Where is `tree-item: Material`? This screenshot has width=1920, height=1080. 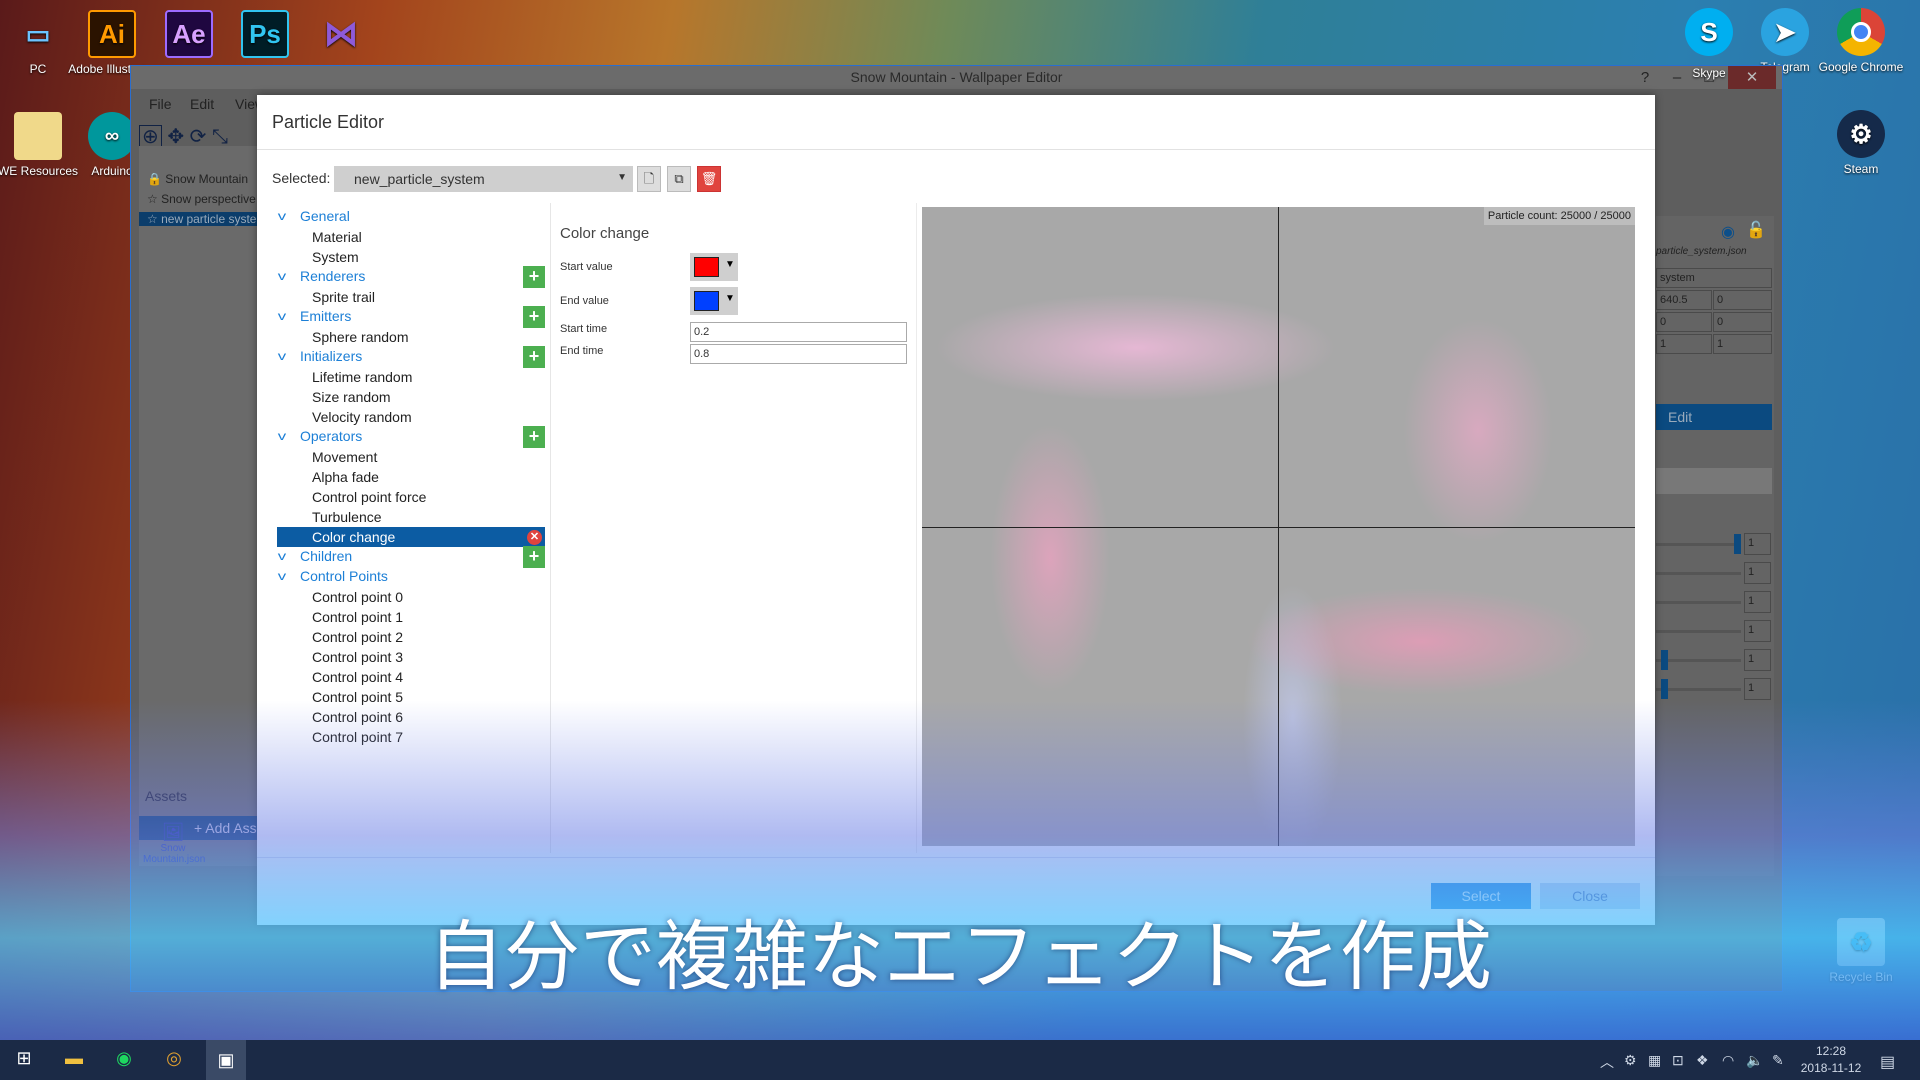 tree-item: Material is located at coordinates (411, 237).